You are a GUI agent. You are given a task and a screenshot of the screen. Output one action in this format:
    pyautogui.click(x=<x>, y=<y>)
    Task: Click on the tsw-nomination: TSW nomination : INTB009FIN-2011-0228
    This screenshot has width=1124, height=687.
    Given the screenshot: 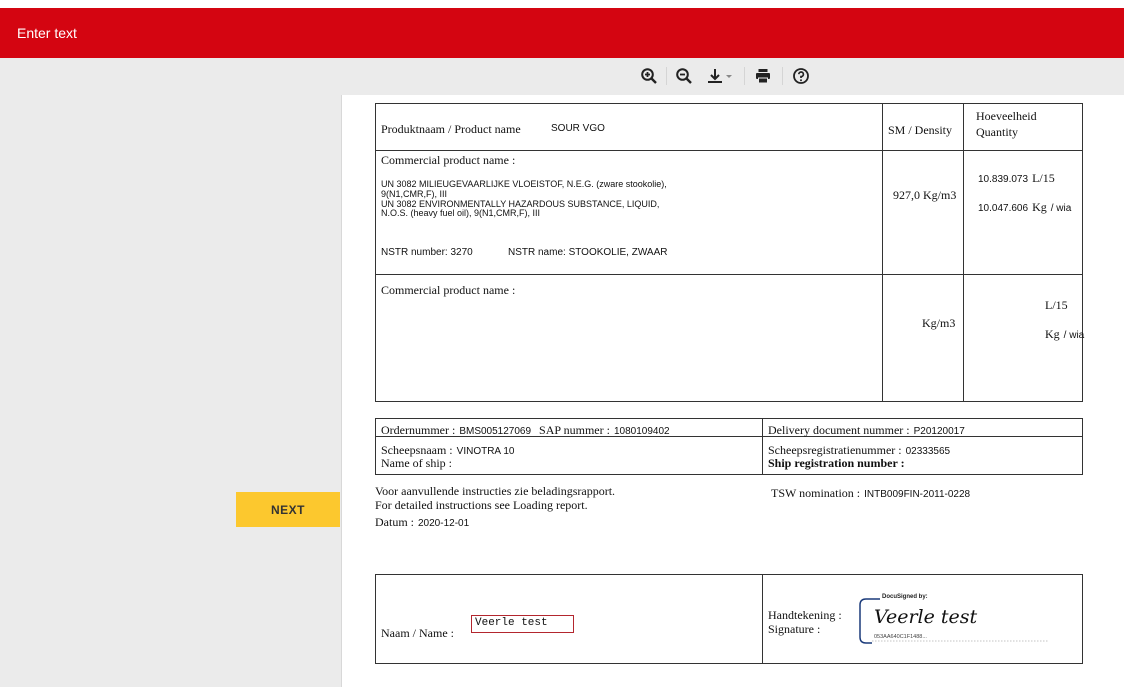 What is the action you would take?
    pyautogui.click(x=871, y=493)
    